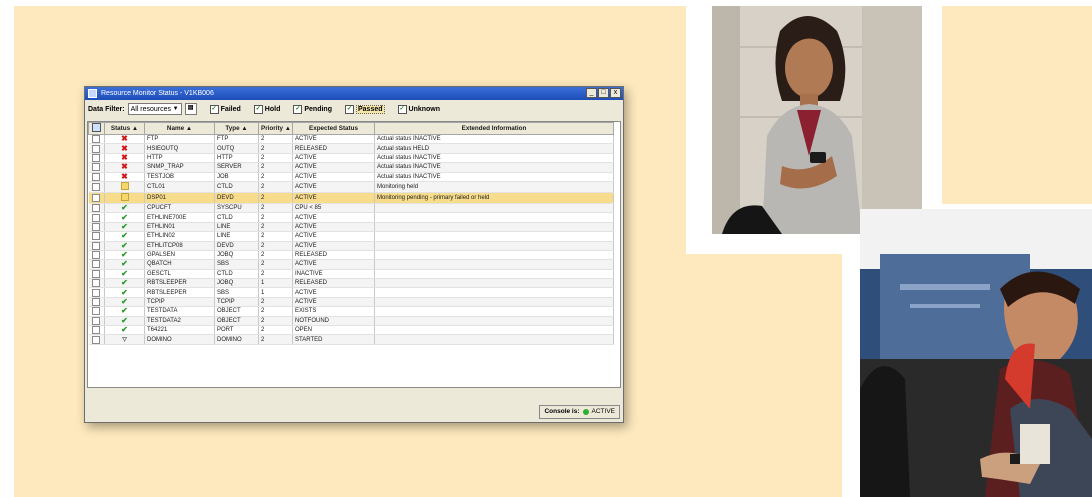 This screenshot has width=1092, height=497. What do you see at coordinates (333, 128) in the screenshot?
I see `expected-status-column-header: Expected Status` at bounding box center [333, 128].